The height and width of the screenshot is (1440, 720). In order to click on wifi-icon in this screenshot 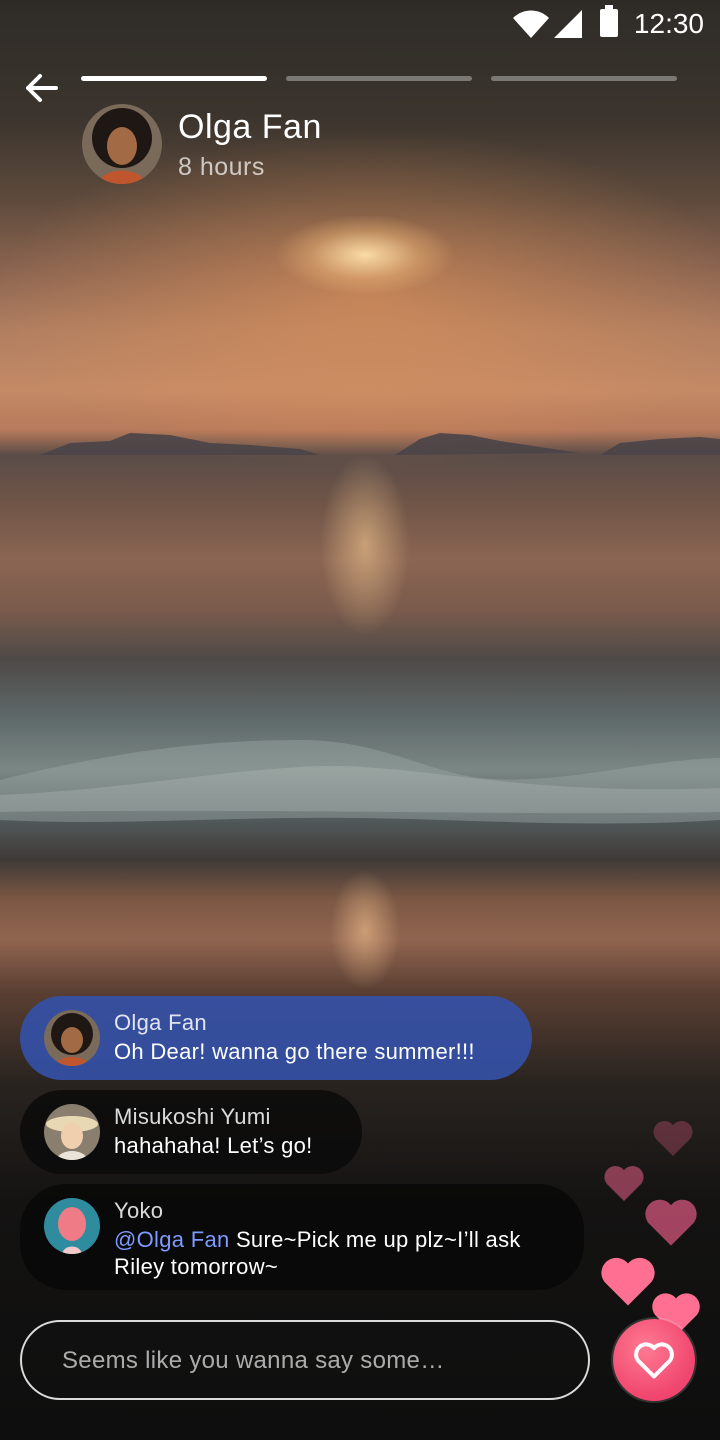, I will do `click(531, 24)`.